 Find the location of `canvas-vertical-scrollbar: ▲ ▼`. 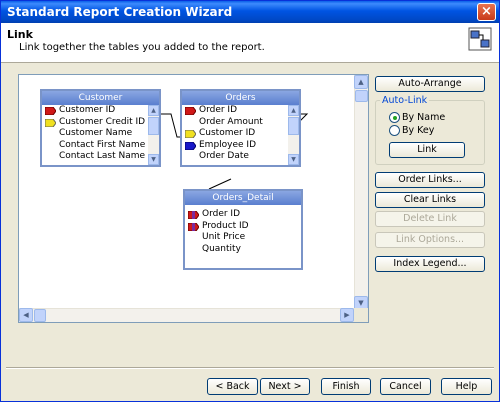

canvas-vertical-scrollbar: ▲ ▼ is located at coordinates (361, 192).